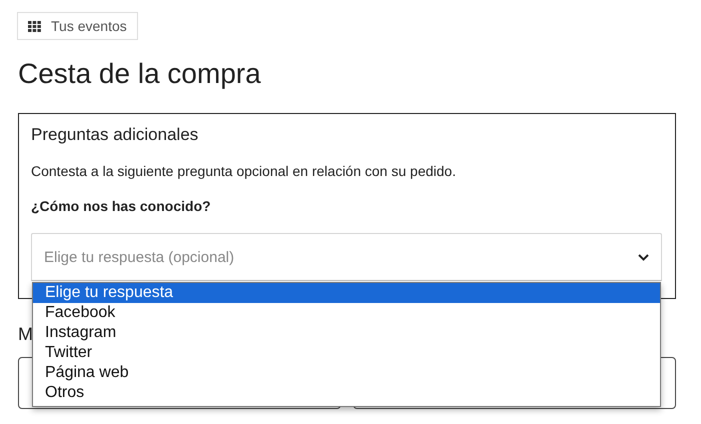 The image size is (701, 424). I want to click on question-label: ¿Cómo nos has conocido?, so click(121, 206).